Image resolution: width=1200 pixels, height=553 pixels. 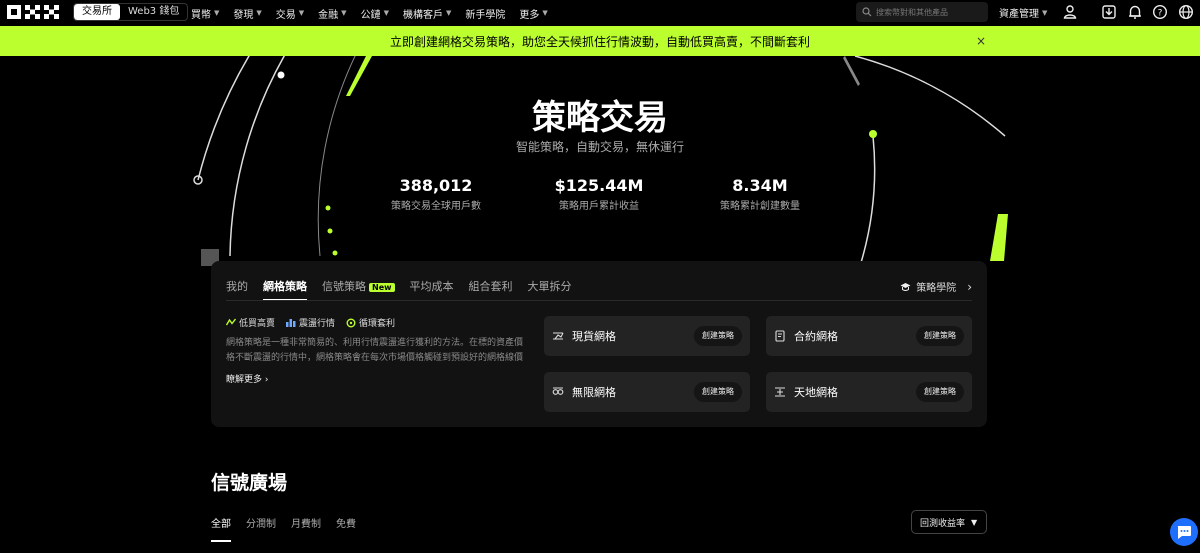 What do you see at coordinates (237, 286) in the screenshot?
I see `tab-mine: 我的` at bounding box center [237, 286].